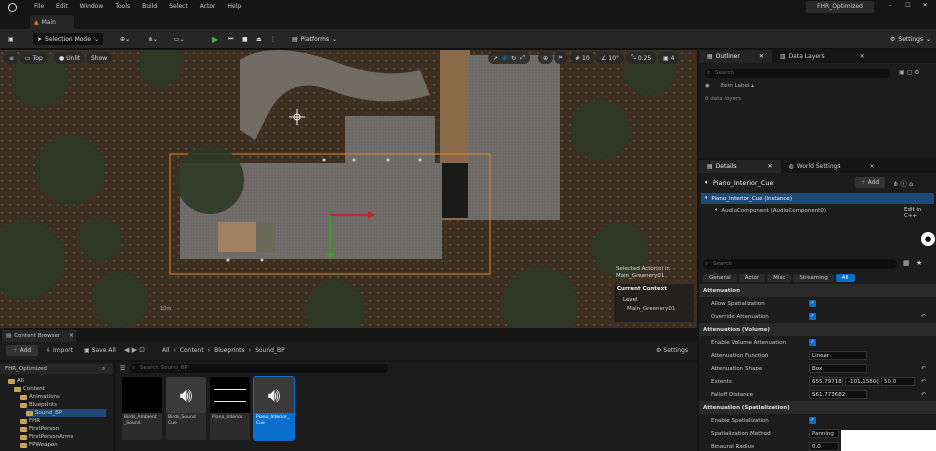  Describe the element at coordinates (509, 58) in the screenshot. I see `transform-tools: ➚ ✥ ↻ ⤢` at that location.